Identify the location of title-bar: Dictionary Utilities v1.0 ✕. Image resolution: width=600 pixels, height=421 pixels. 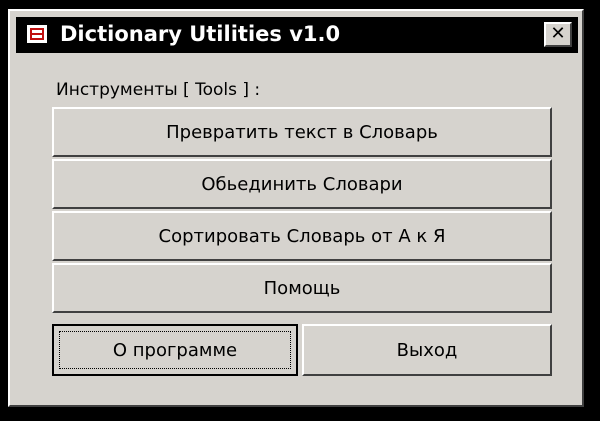
(297, 35).